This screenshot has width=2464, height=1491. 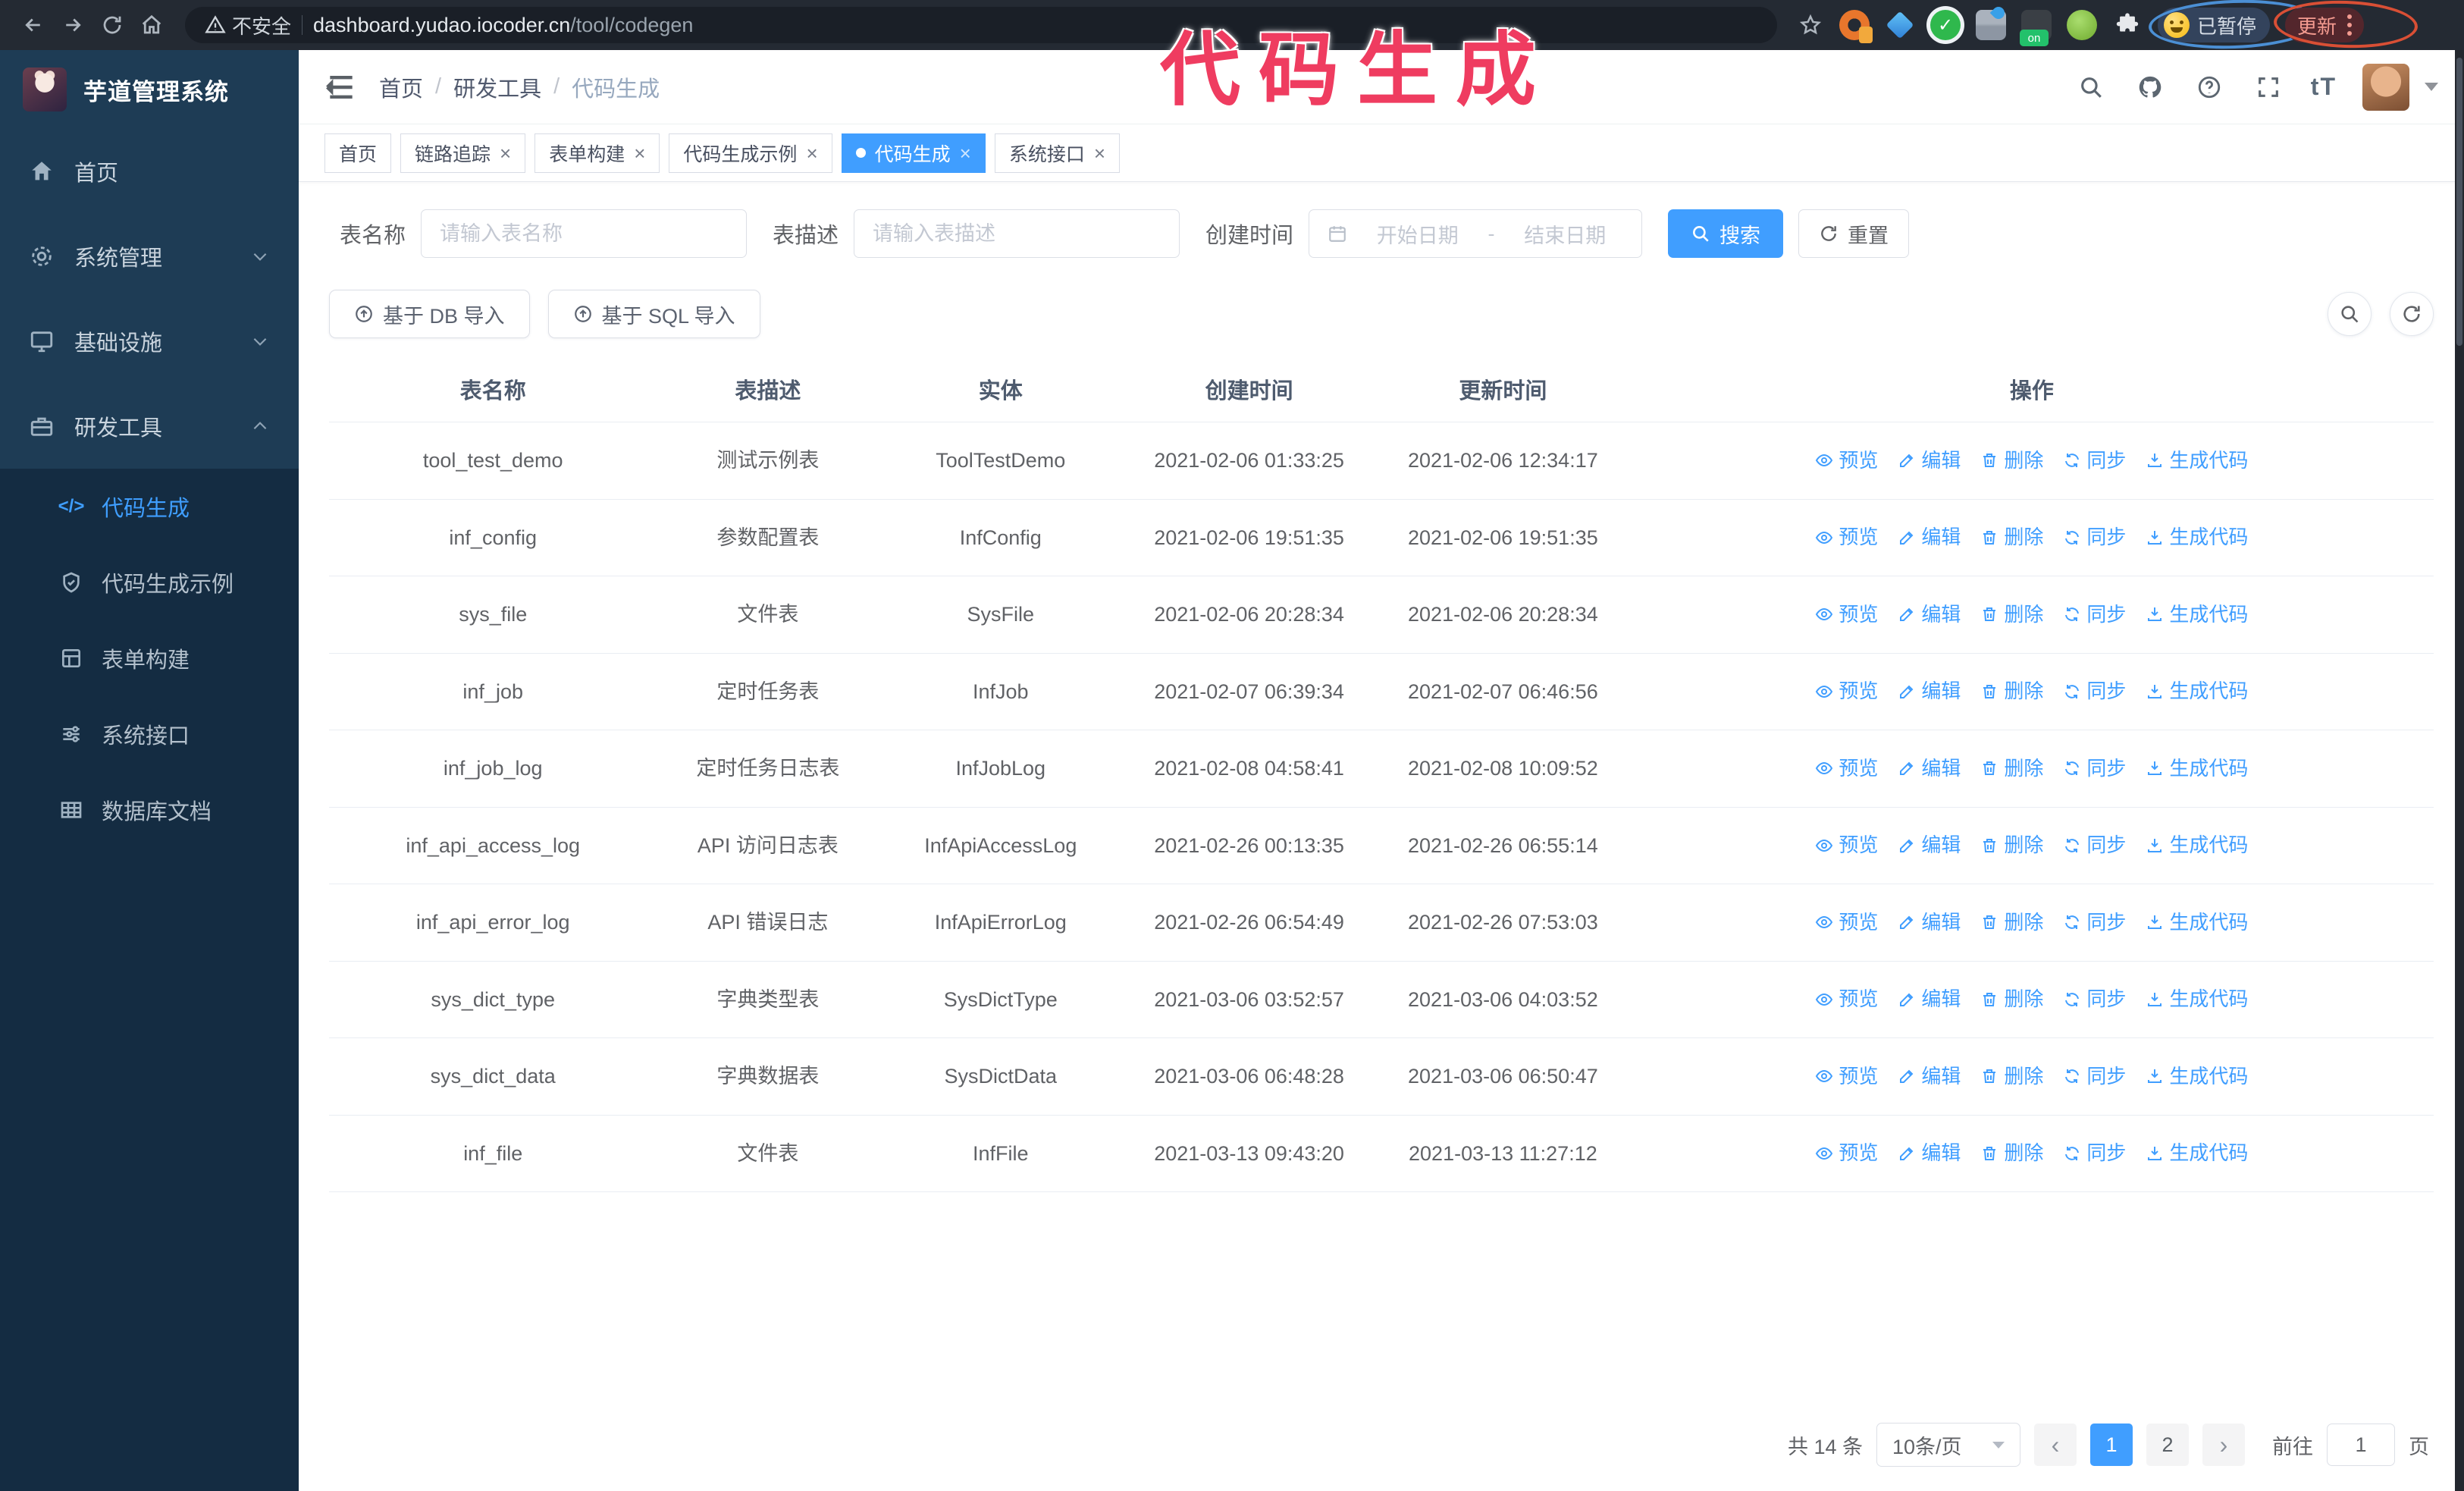 What do you see at coordinates (1726, 233) in the screenshot?
I see `search-button: 搜索` at bounding box center [1726, 233].